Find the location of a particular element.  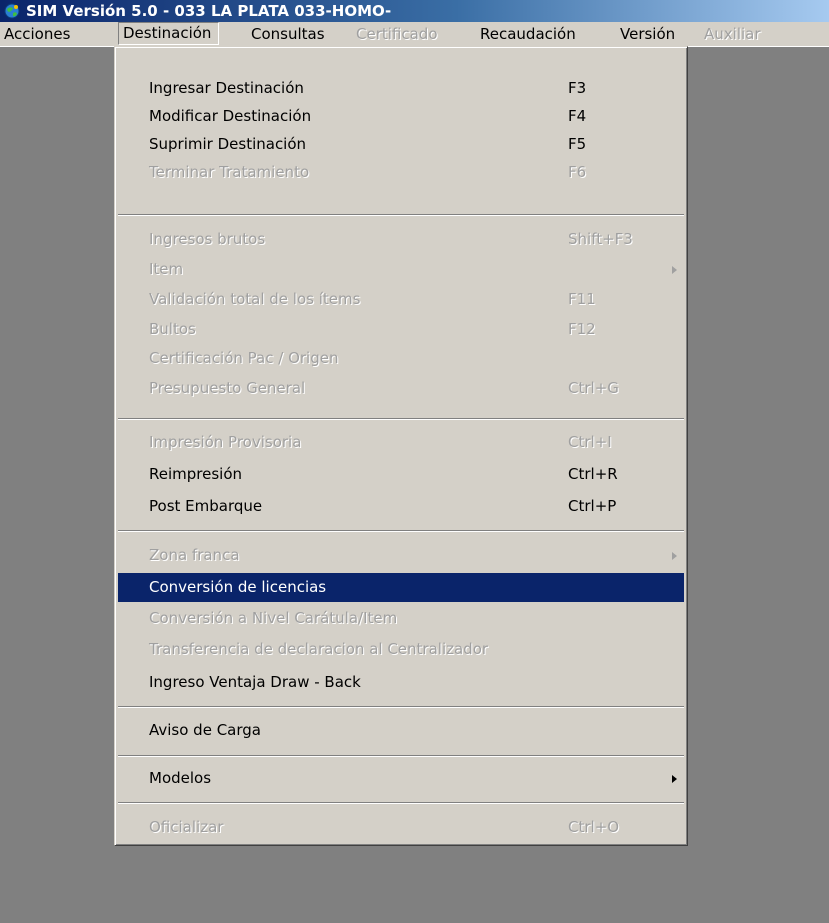

menu-item-reimpresion: Reimpresión Ctrl+R is located at coordinates (401, 474).